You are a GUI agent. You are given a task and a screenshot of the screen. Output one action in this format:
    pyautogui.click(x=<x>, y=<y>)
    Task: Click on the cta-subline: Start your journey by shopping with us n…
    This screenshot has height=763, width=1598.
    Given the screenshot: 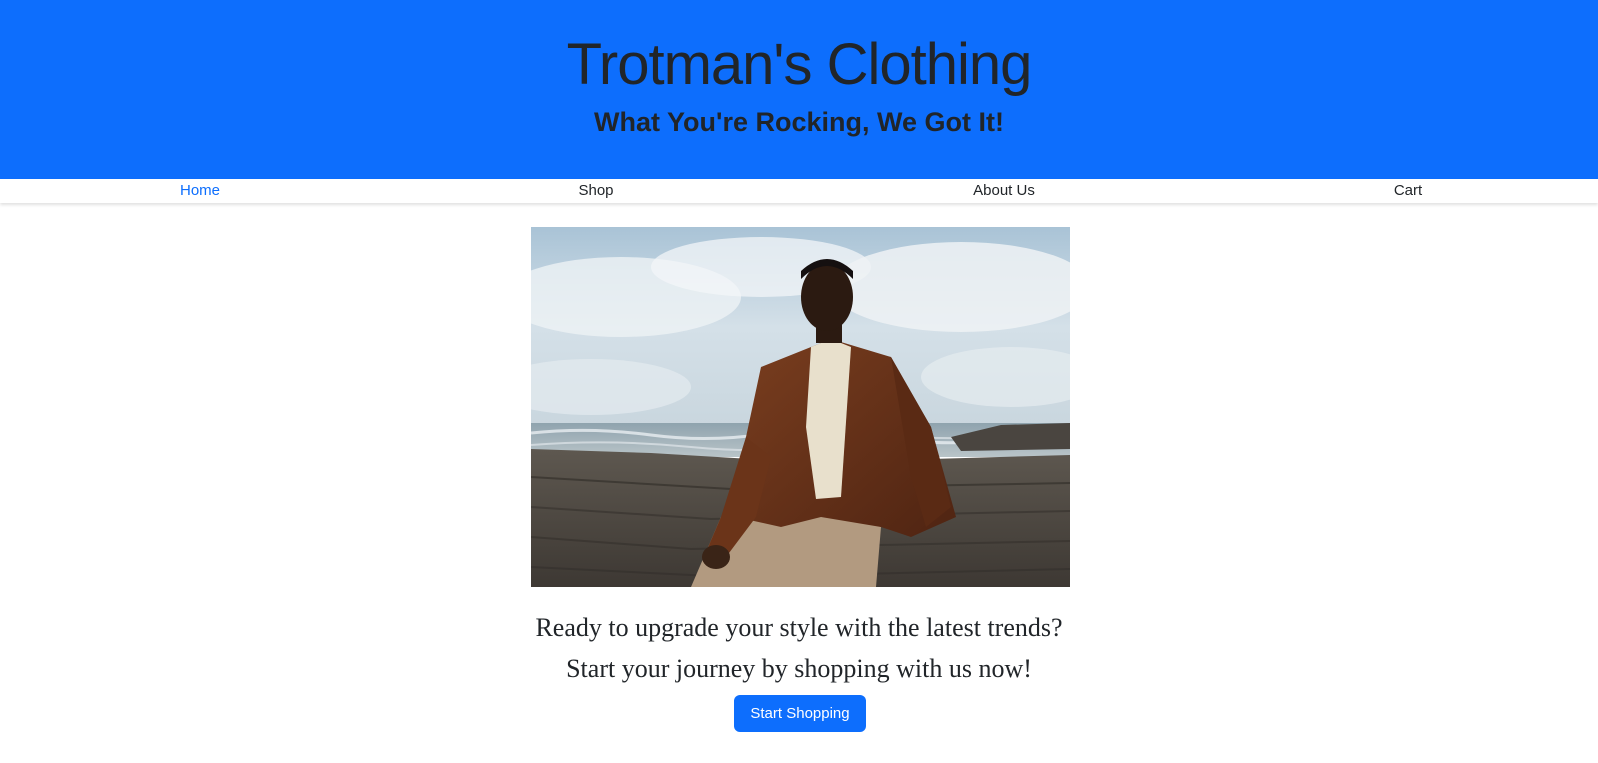 What is the action you would take?
    pyautogui.click(x=799, y=668)
    